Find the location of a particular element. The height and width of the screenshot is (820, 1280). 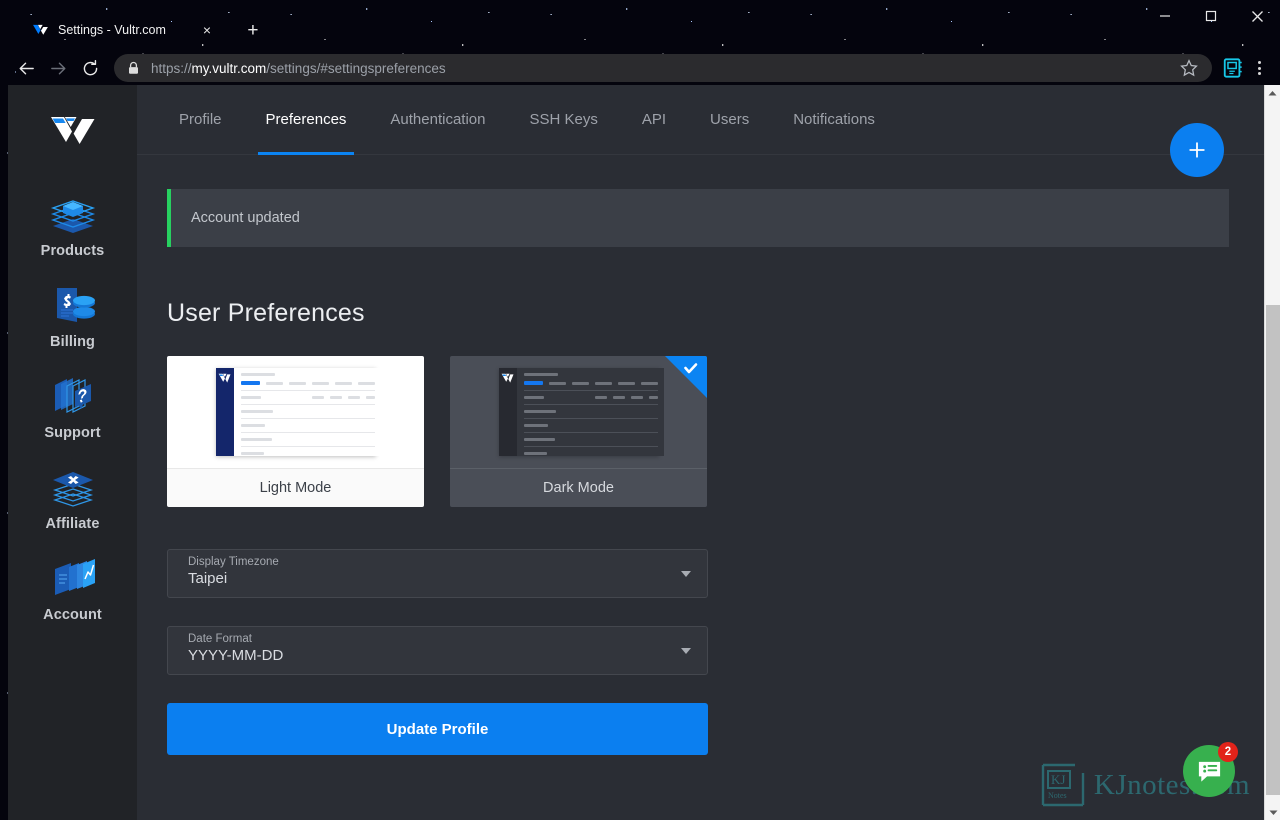

theme-preview-light is located at coordinates (295, 412).